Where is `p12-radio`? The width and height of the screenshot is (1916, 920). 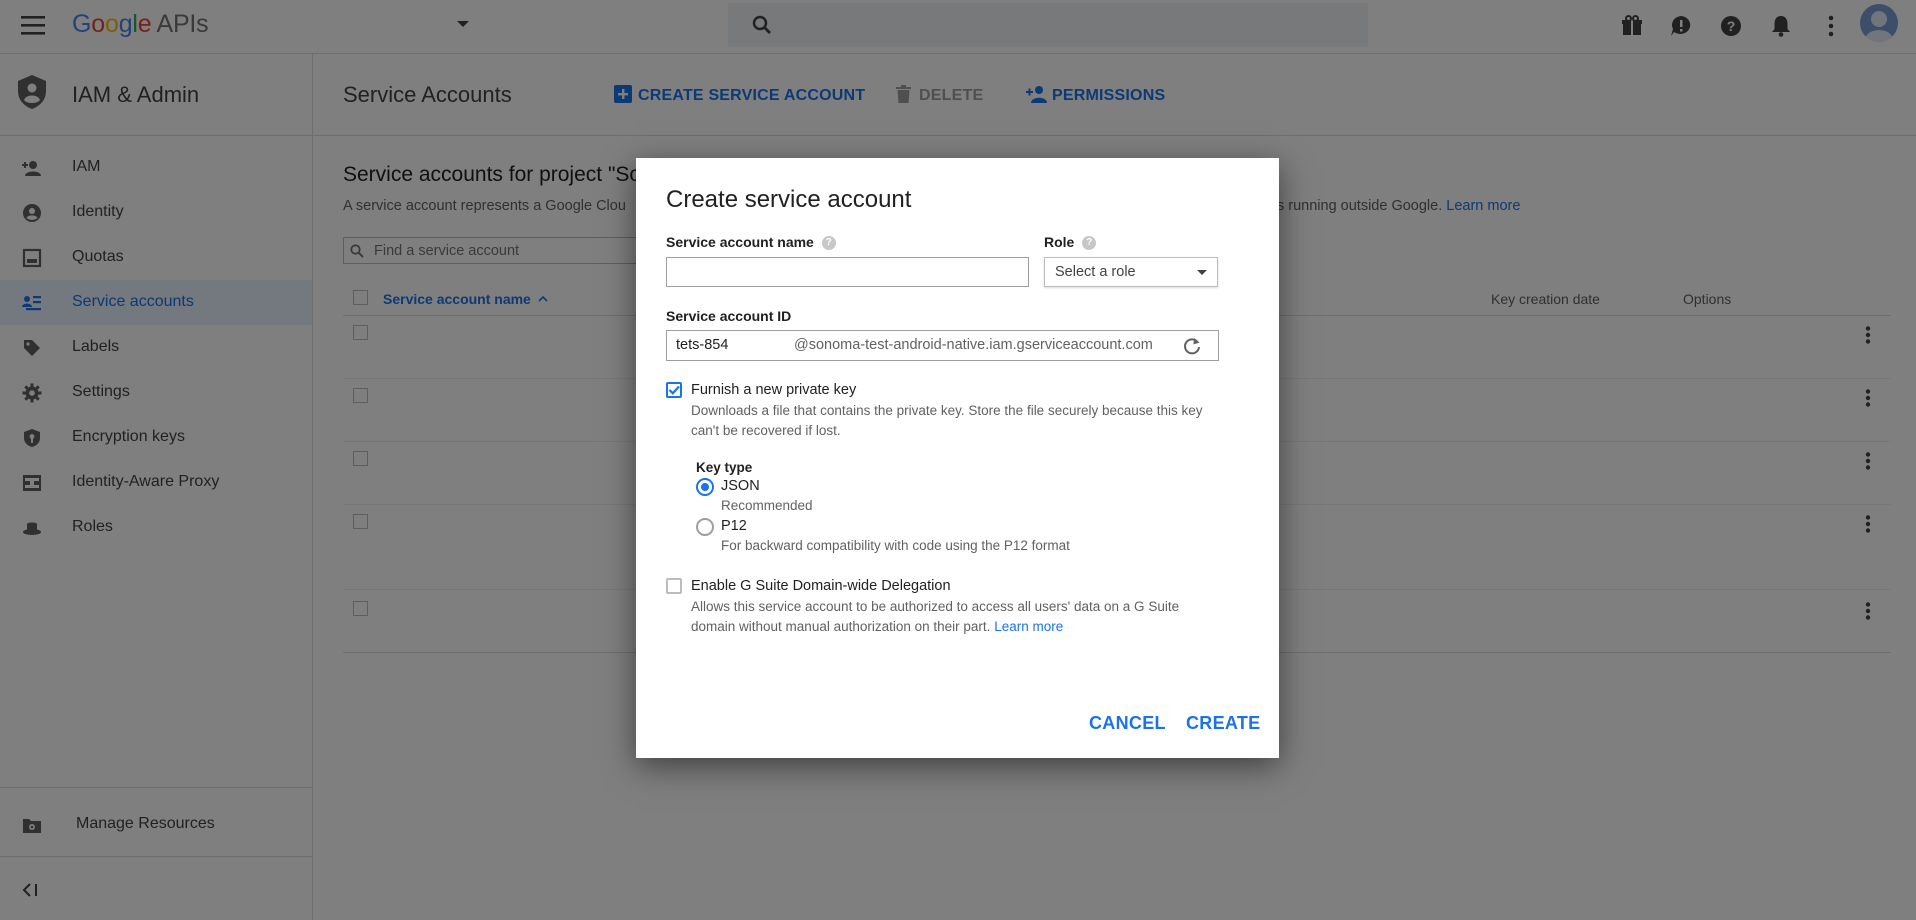 p12-radio is located at coordinates (705, 527).